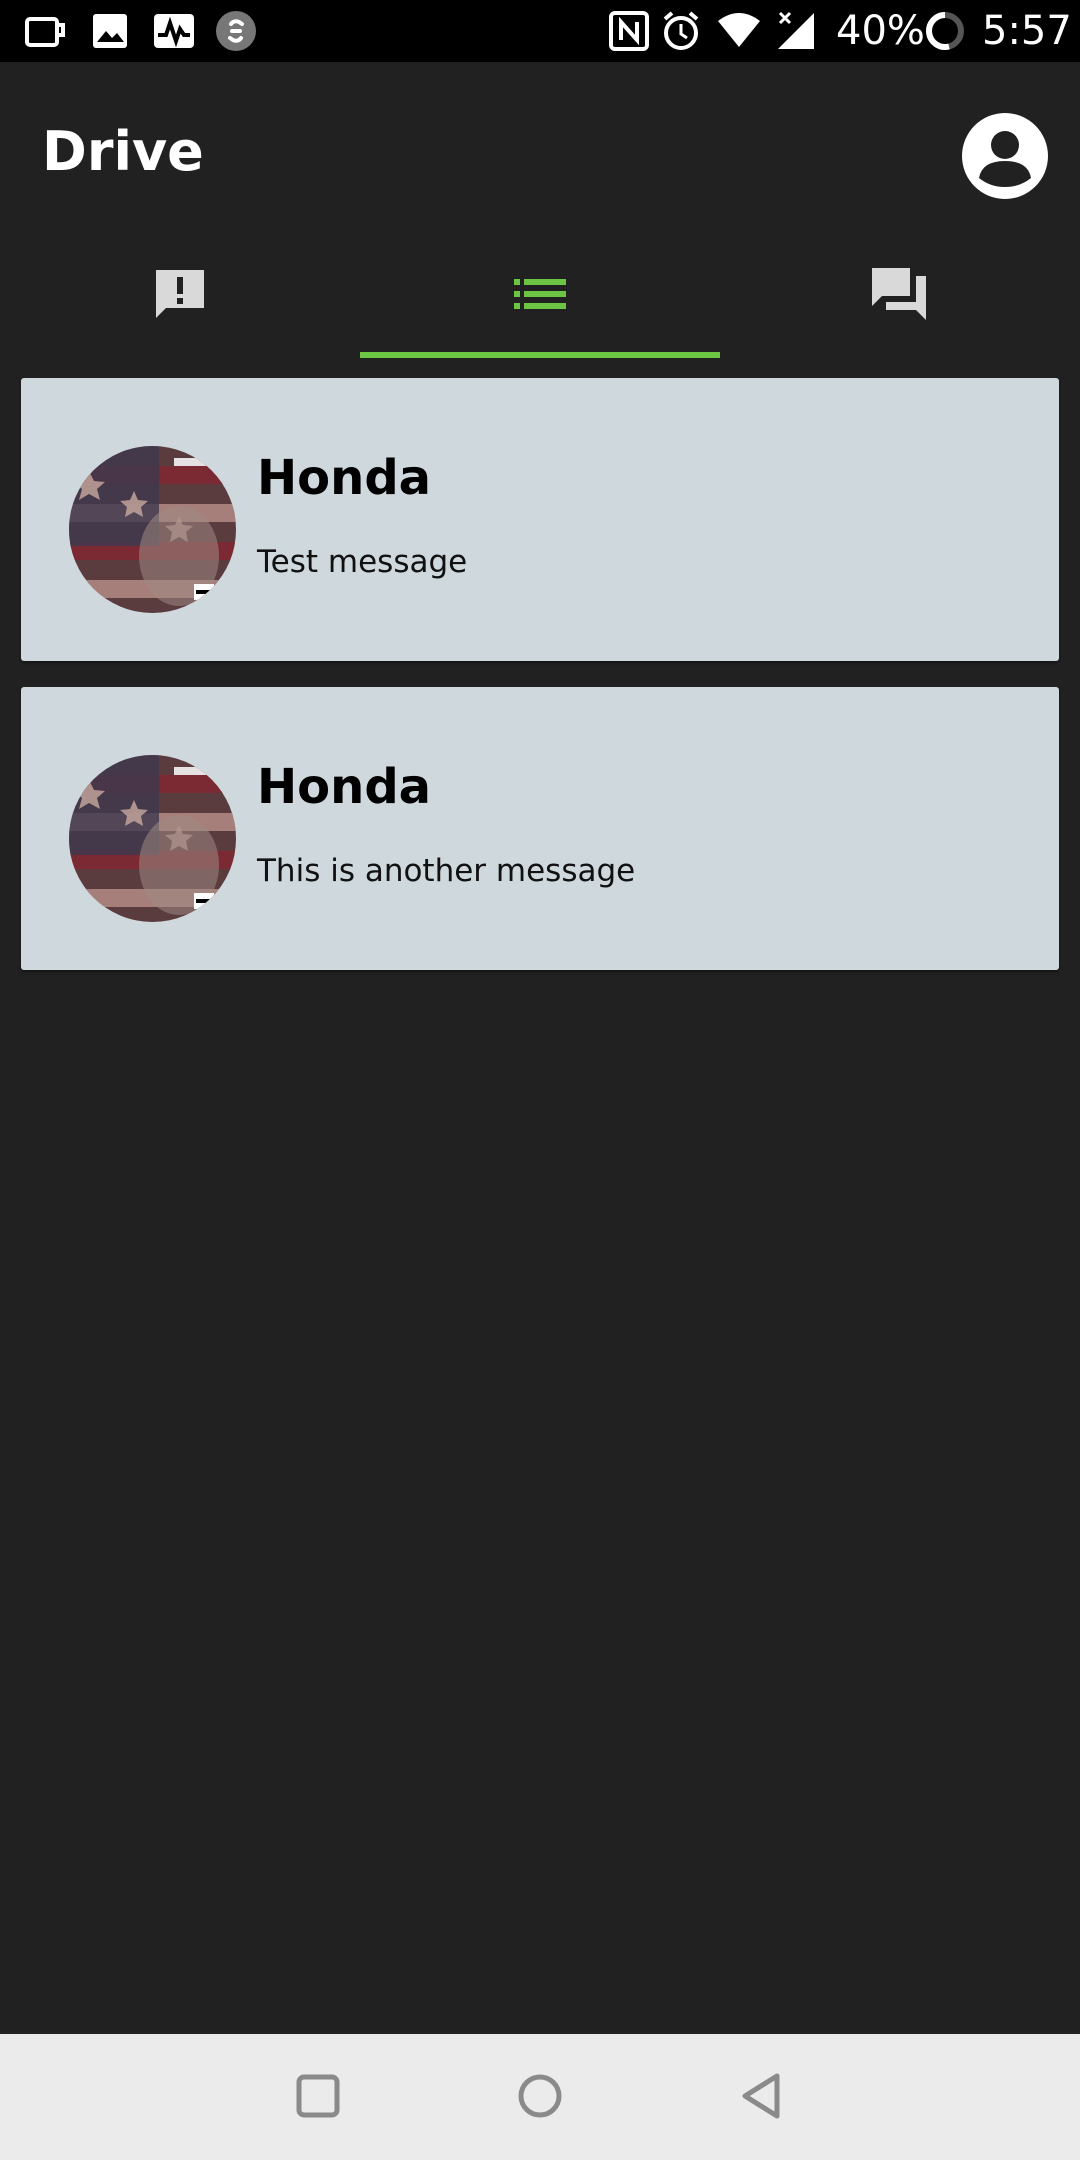 The image size is (1080, 2160). I want to click on tab-indicator, so click(540, 355).